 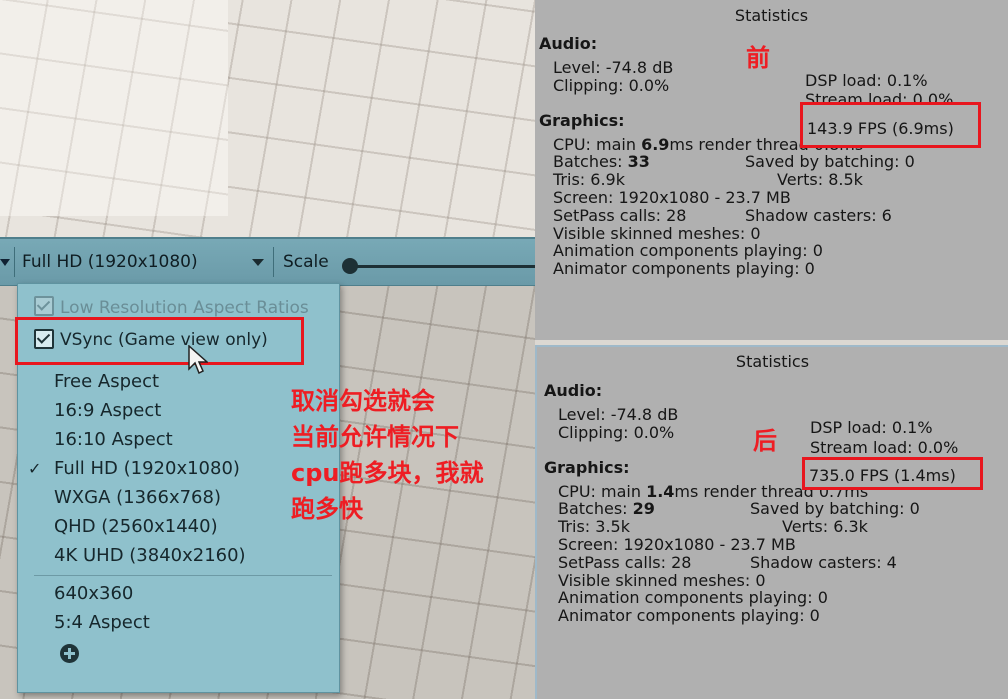 I want to click on menu-item-low-res-aspect: Low Resolution Aspect Ratios, so click(x=184, y=308).